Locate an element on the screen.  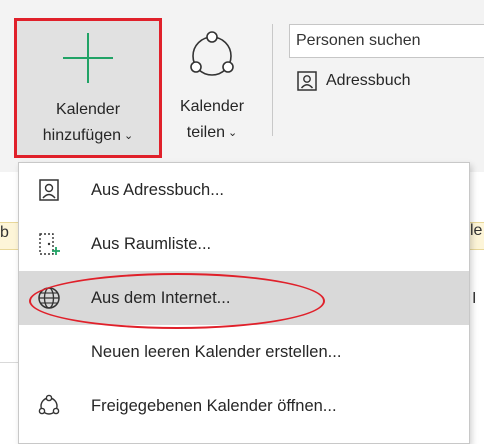
background-text-right-2: I is located at coordinates (474, 298).